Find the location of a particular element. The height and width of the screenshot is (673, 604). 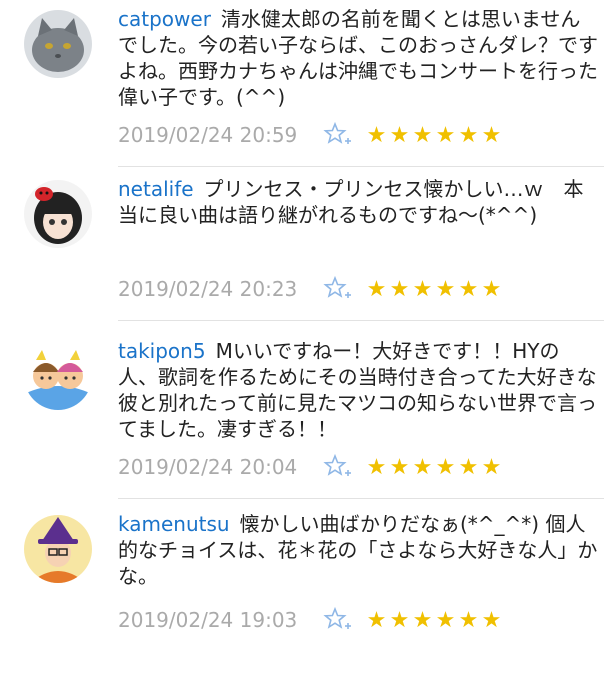

comment-datetime: 2019/02/24 20:59 is located at coordinates (208, 135).